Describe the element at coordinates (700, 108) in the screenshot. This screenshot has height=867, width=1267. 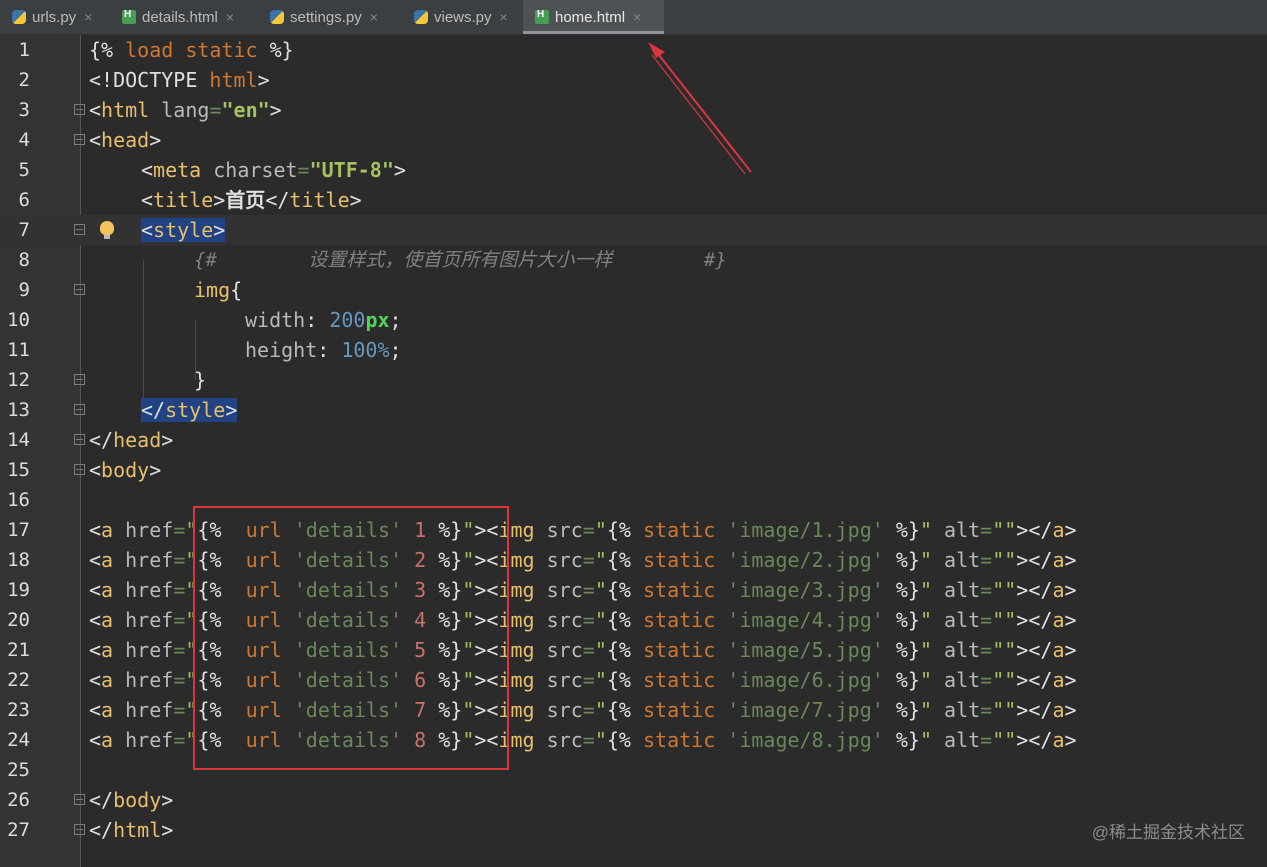
I see `annotation-arrow-icon` at that location.